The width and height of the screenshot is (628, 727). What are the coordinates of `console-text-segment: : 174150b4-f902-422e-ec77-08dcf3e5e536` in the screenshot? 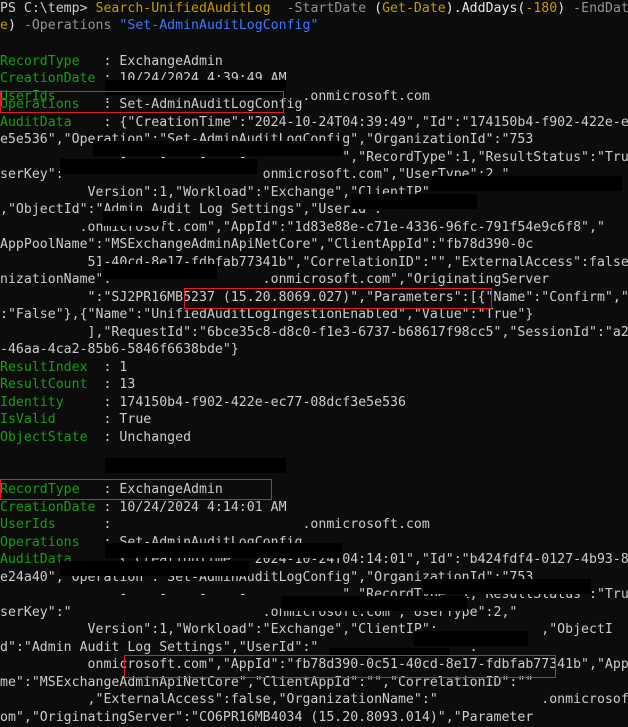 It's located at (234, 402).